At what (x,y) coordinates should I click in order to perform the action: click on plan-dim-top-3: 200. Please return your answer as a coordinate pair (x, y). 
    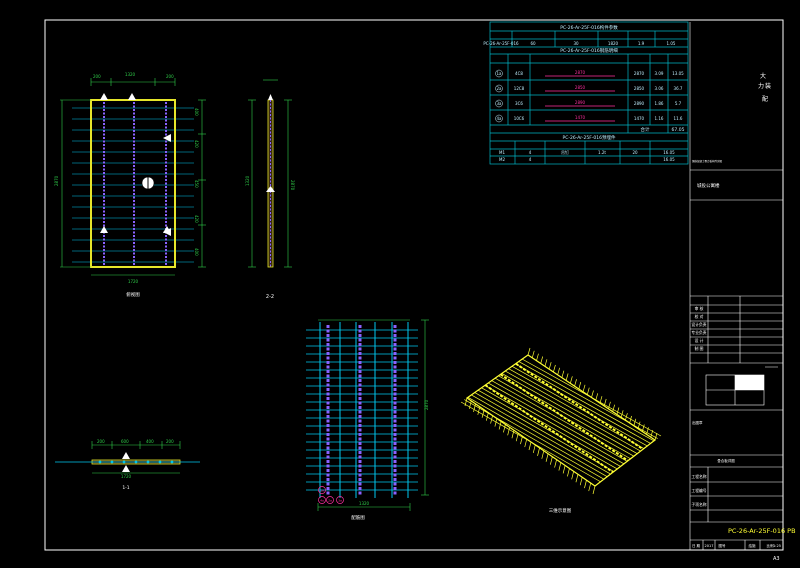
    Looking at the image, I should click on (170, 76).